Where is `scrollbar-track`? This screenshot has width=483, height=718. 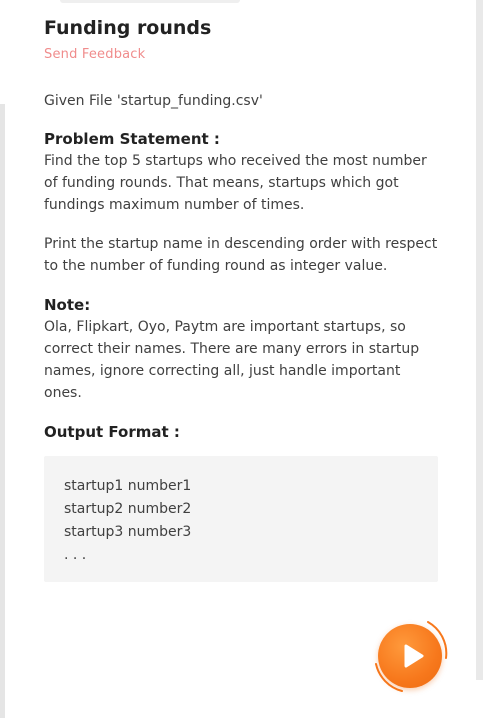 scrollbar-track is located at coordinates (479, 340).